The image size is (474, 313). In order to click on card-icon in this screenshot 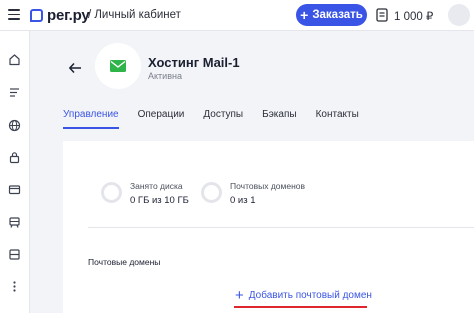, I will do `click(14, 189)`.